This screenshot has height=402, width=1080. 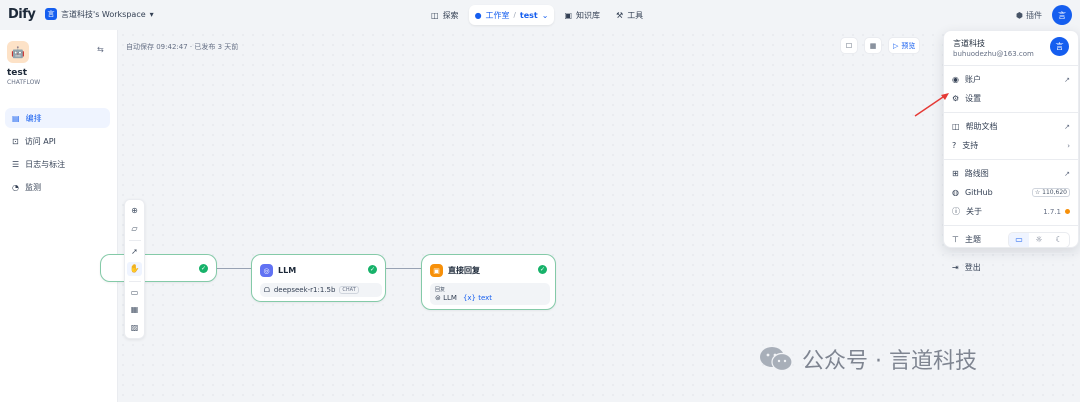 I want to click on main-nav: ◫ 探索 ● 工作室 / test ⌄ ▣ 知识库 ⚒ 工具, so click(x=537, y=15).